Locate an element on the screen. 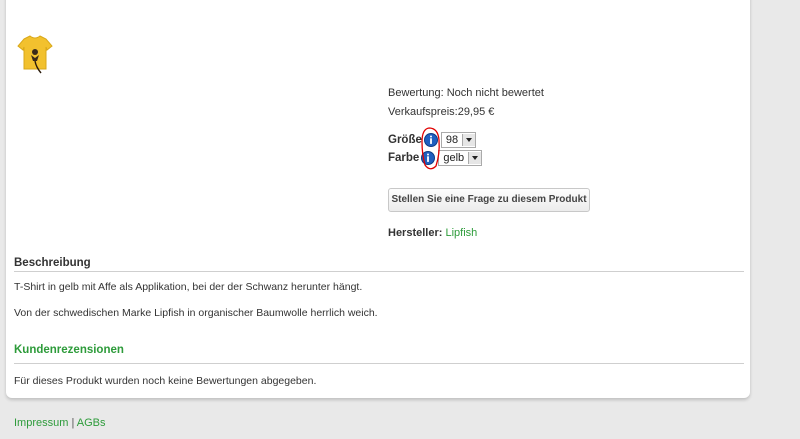 The width and height of the screenshot is (800, 439). reviews-title: Kundenrezensionen is located at coordinates (69, 350).